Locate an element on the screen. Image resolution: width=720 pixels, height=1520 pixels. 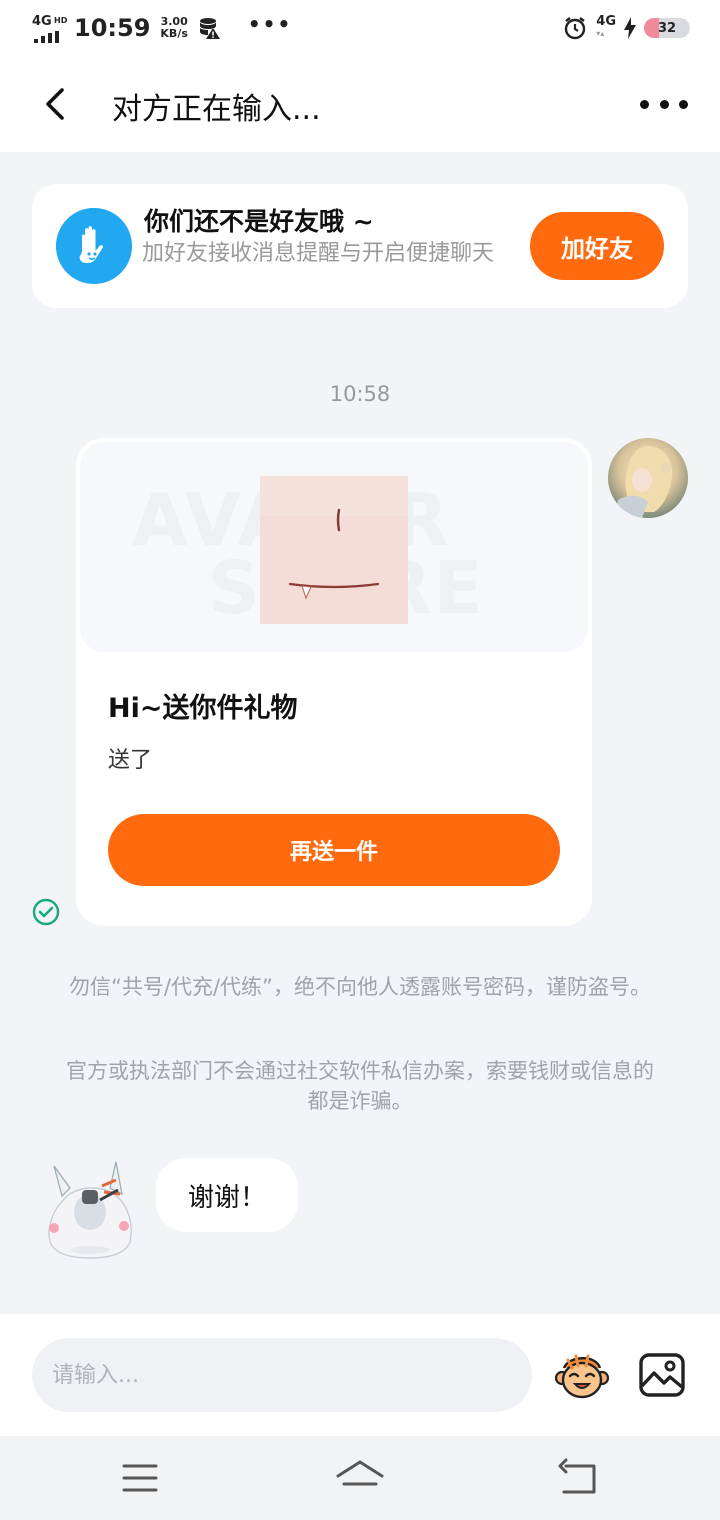
gift-image is located at coordinates (334, 550).